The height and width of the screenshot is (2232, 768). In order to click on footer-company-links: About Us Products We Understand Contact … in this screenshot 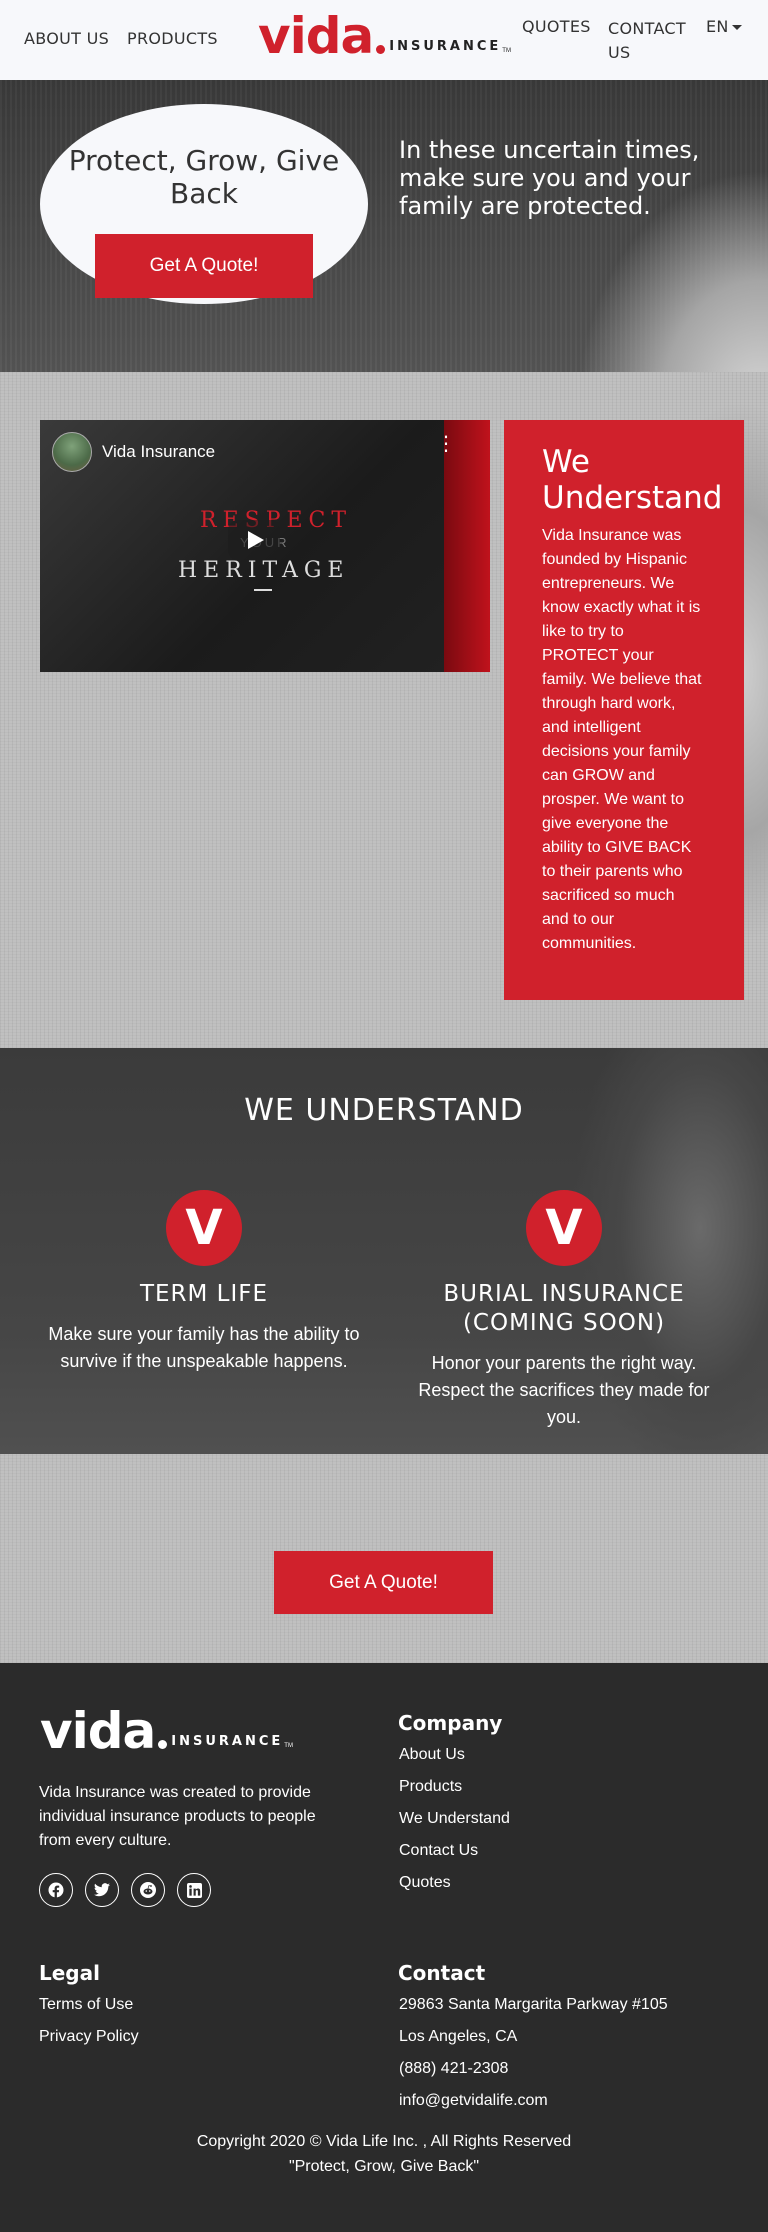, I will do `click(454, 1819)`.